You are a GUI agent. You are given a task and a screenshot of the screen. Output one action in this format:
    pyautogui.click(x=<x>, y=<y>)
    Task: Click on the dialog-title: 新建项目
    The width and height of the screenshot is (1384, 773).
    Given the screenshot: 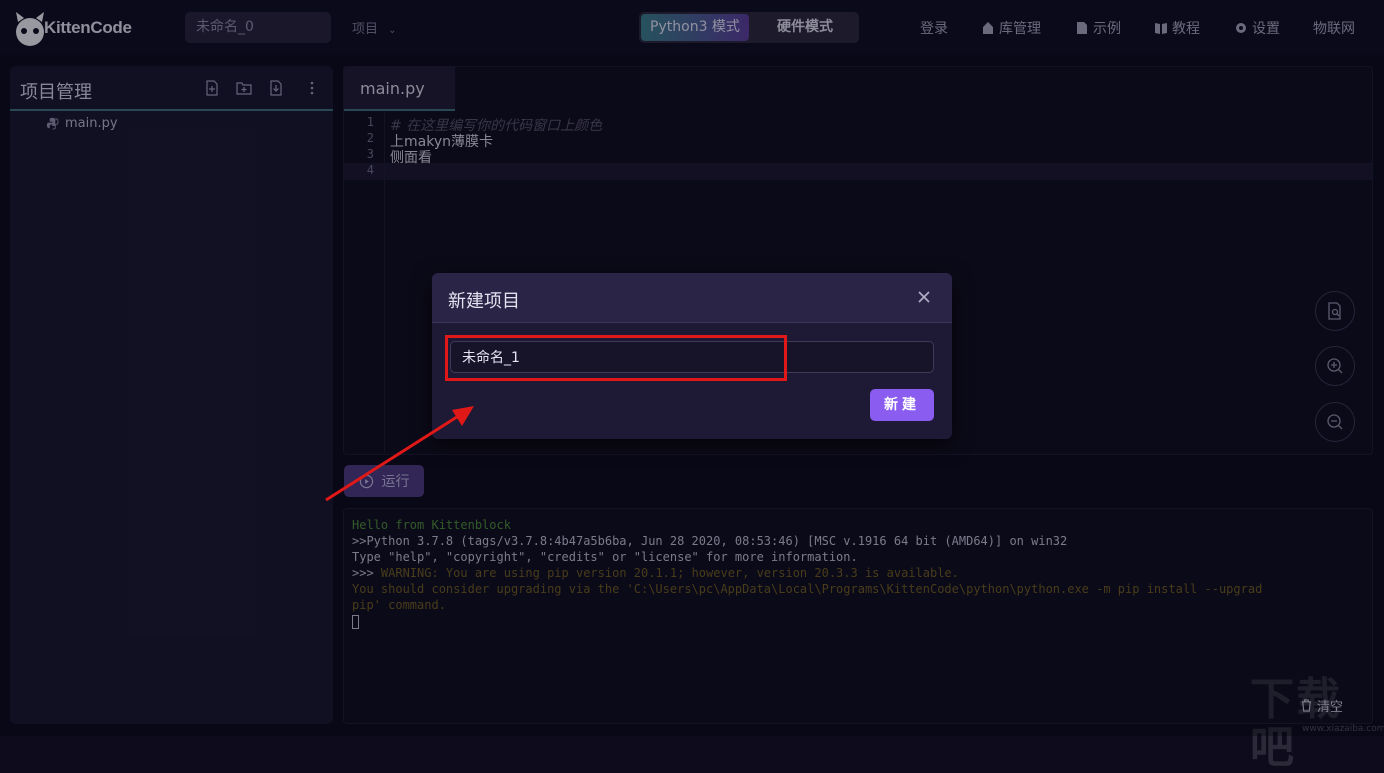 What is the action you would take?
    pyautogui.click(x=484, y=301)
    